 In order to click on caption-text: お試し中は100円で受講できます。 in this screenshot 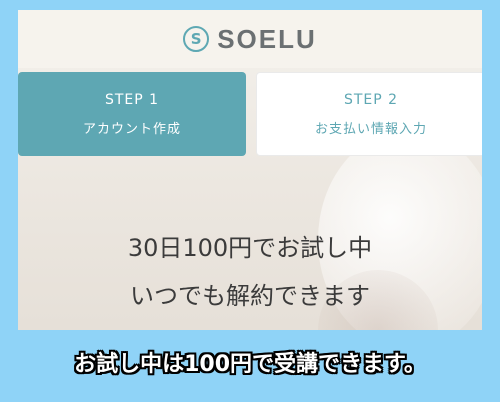, I will do `click(250, 364)`.